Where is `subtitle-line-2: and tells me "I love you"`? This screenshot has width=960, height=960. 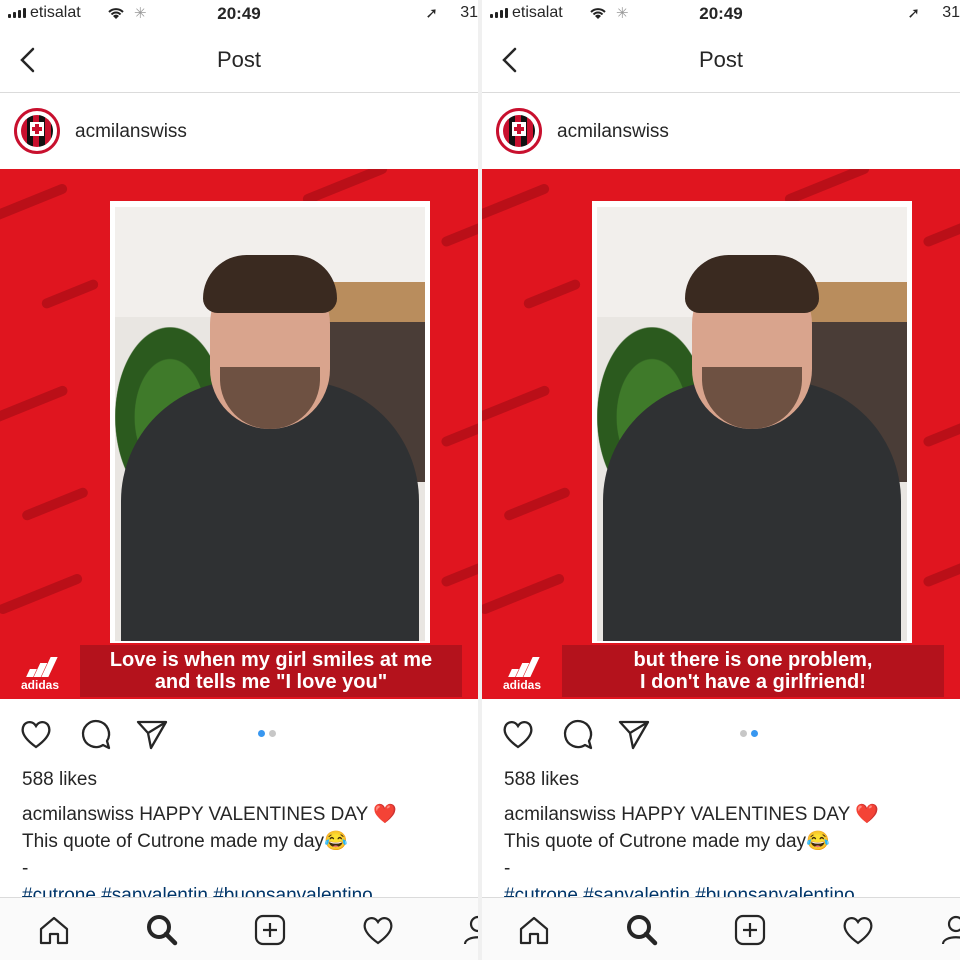 subtitle-line-2: and tells me "I love you" is located at coordinates (271, 682).